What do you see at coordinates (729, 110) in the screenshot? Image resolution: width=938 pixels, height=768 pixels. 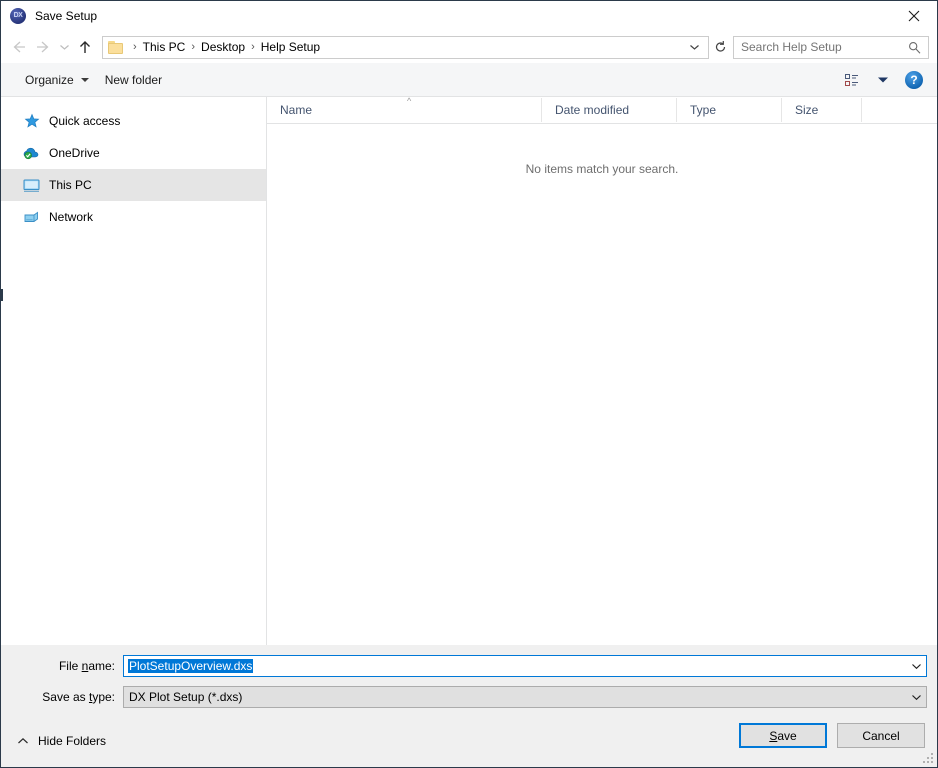 I see `column-header-type: Type` at bounding box center [729, 110].